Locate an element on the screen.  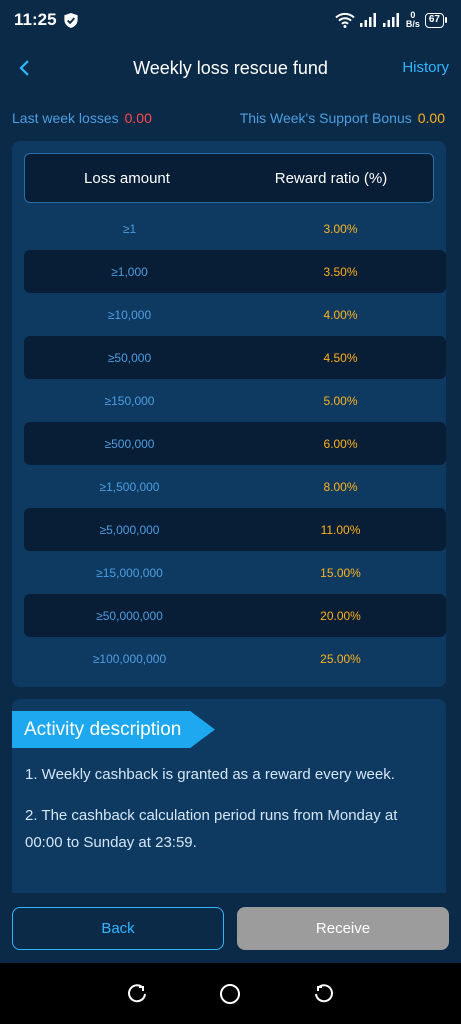
home-icon is located at coordinates (230, 994).